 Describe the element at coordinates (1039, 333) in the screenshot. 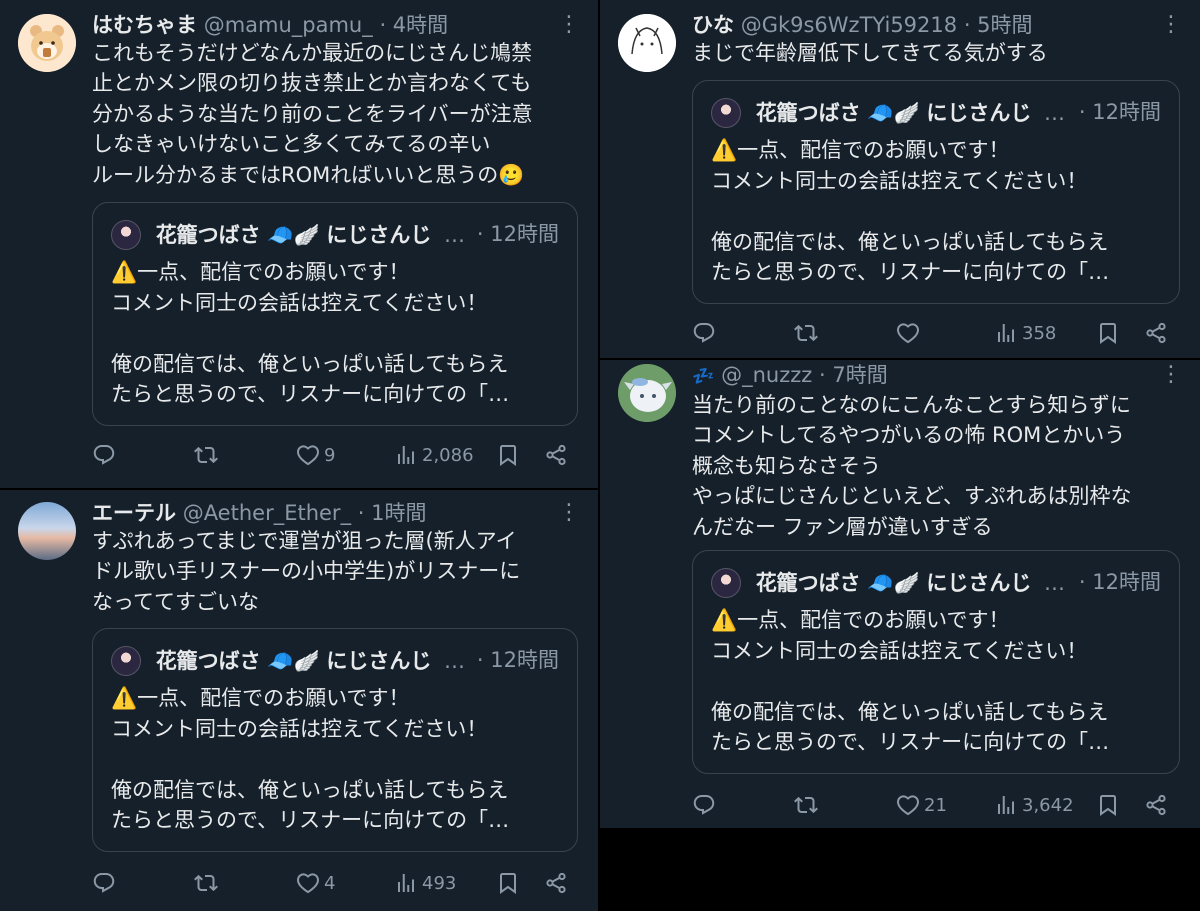

I see `view-count: 358` at that location.